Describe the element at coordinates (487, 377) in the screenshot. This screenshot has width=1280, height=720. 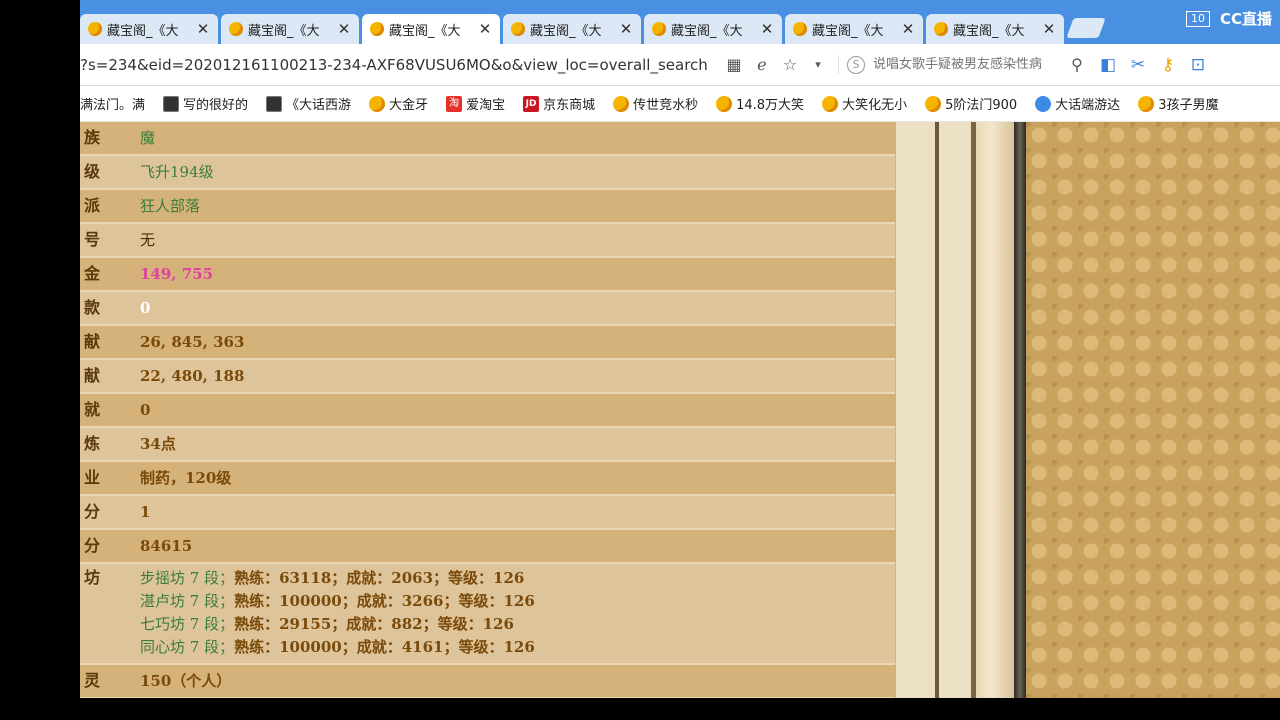
I see `info-row: 献 22, 480, 188` at that location.